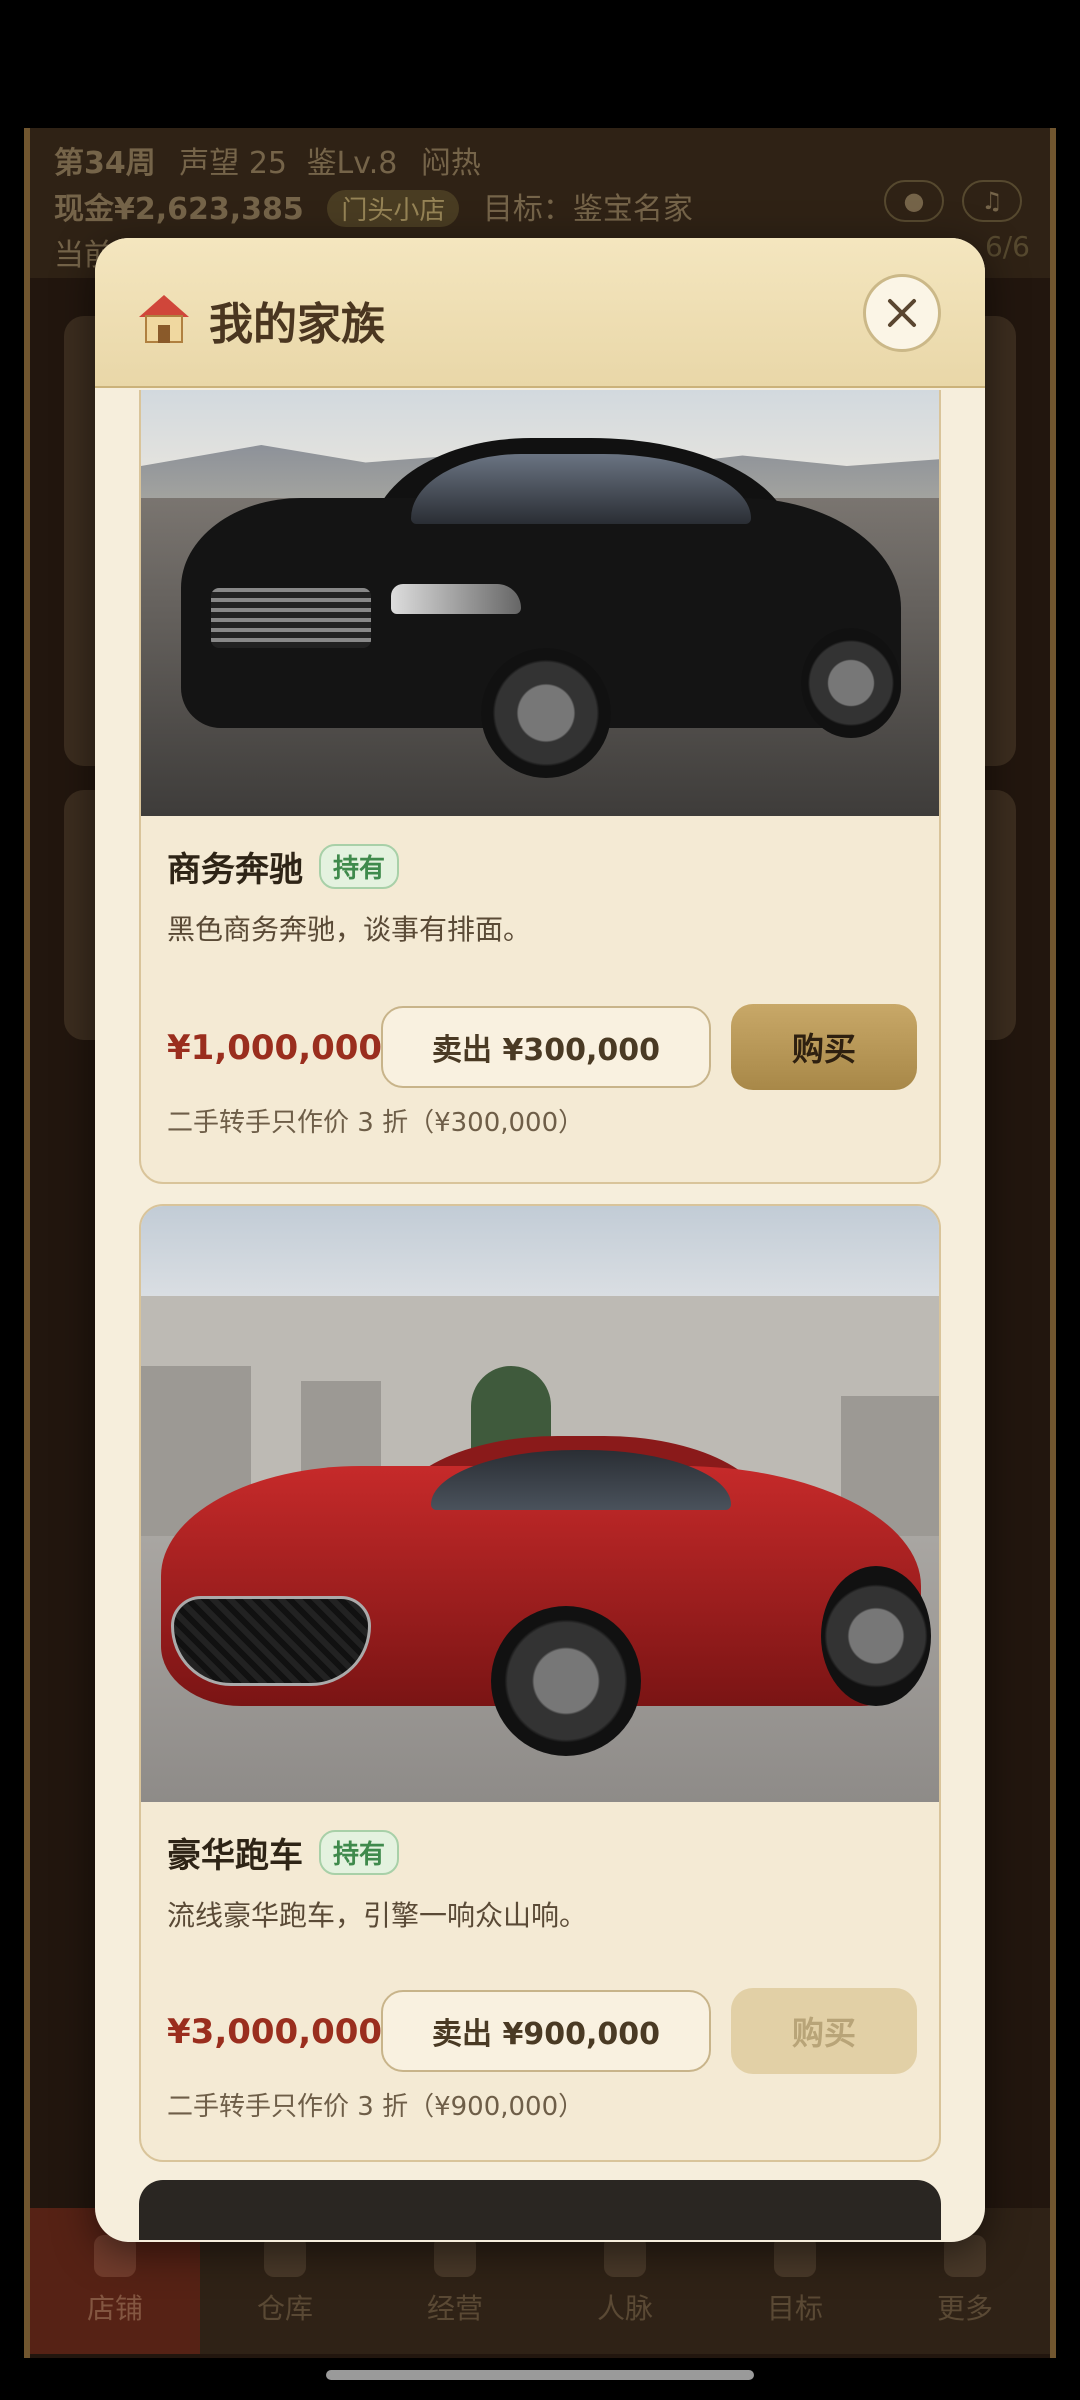 This screenshot has width=1080, height=2400. I want to click on resale-note: 二手转手只作价 3 折（¥300,000）, so click(376, 1123).